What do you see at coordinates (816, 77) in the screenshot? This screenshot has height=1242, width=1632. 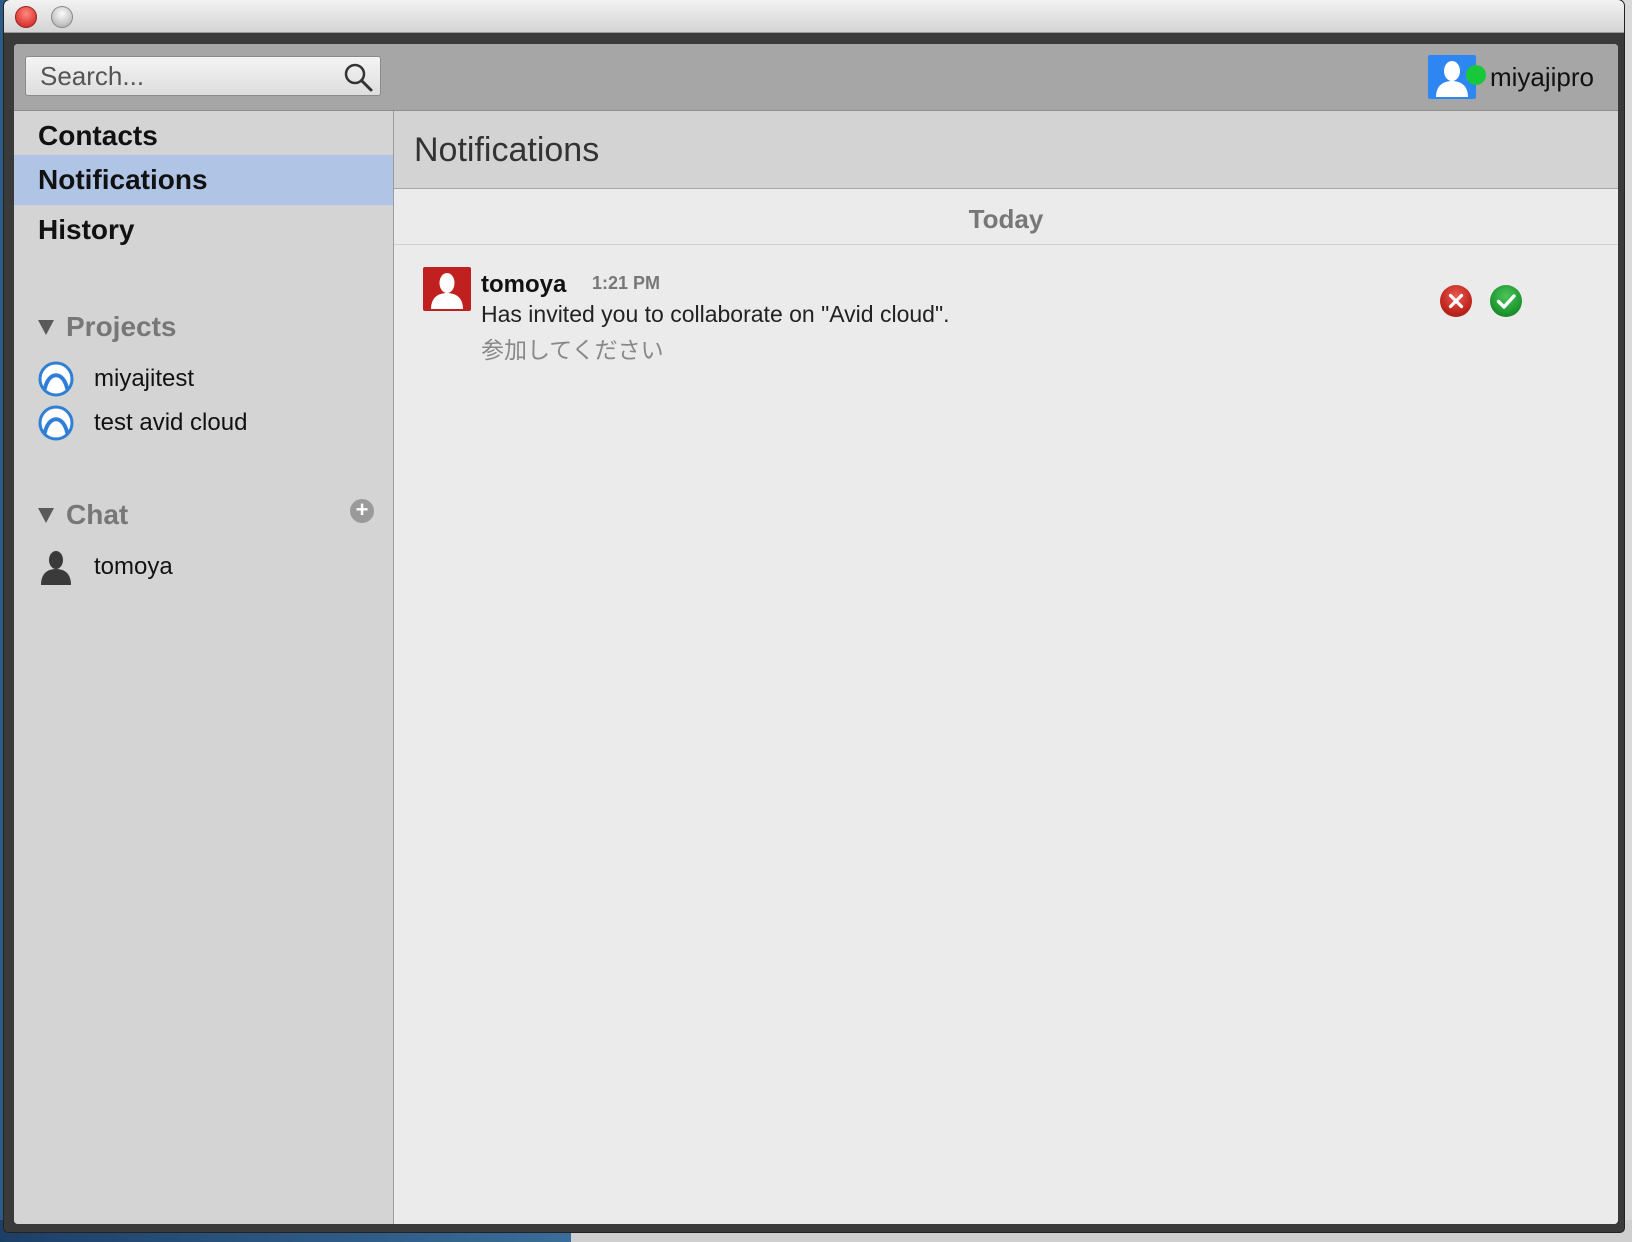 I see `top-toolbar: miyajipro` at bounding box center [816, 77].